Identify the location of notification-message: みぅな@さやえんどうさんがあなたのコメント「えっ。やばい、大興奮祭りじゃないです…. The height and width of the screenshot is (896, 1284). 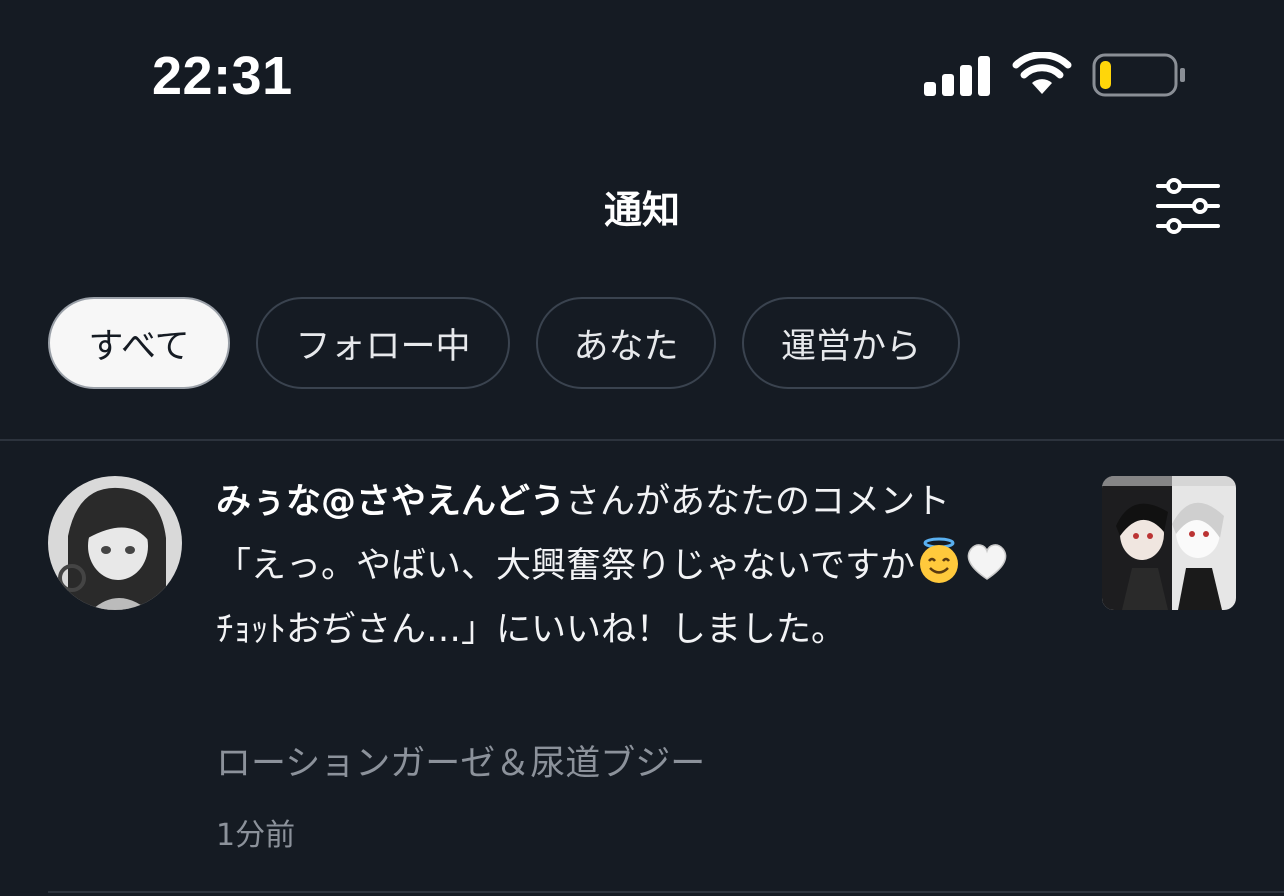
(616, 566).